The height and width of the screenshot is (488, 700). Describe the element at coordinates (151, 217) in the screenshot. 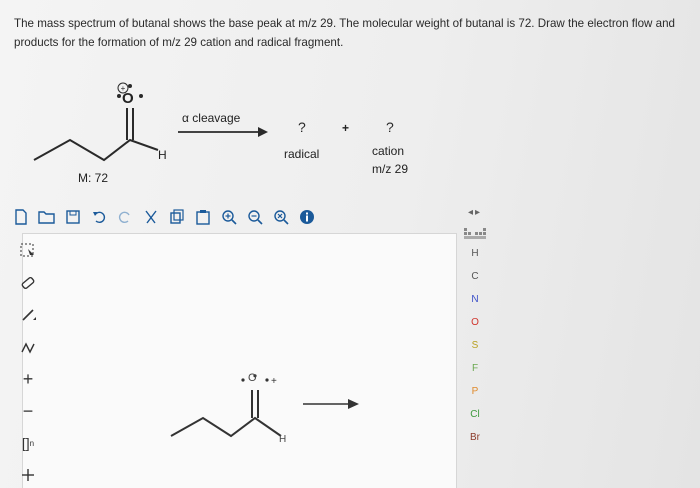

I see `cut-icon` at that location.